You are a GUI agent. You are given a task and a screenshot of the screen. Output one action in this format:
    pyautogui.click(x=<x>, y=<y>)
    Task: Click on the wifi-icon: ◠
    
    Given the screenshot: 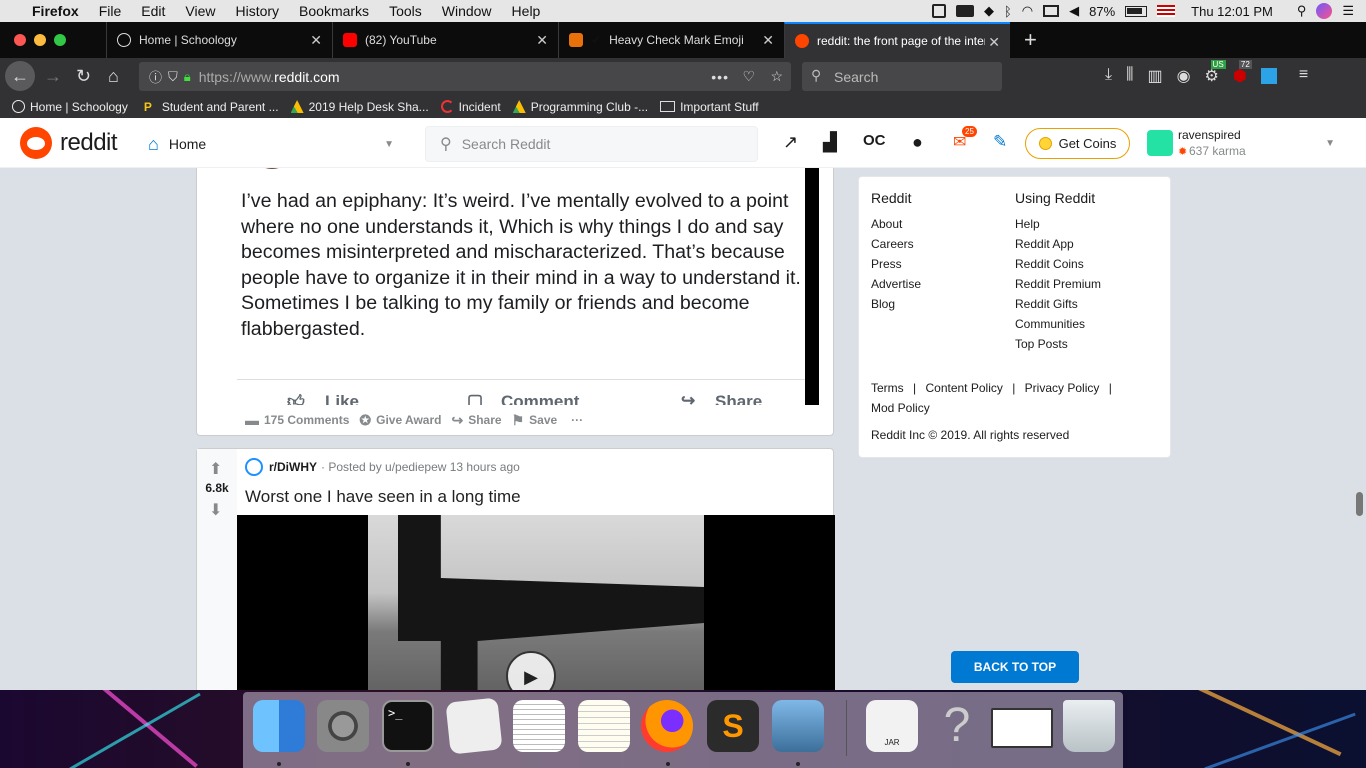 What is the action you would take?
    pyautogui.click(x=1027, y=11)
    